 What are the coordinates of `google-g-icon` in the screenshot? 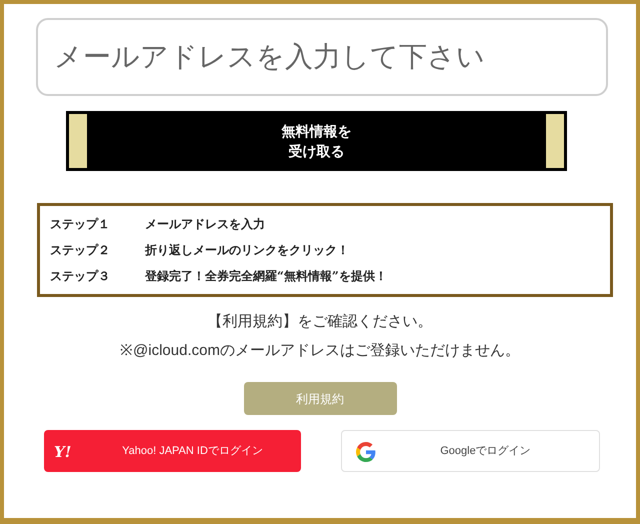 It's located at (366, 452).